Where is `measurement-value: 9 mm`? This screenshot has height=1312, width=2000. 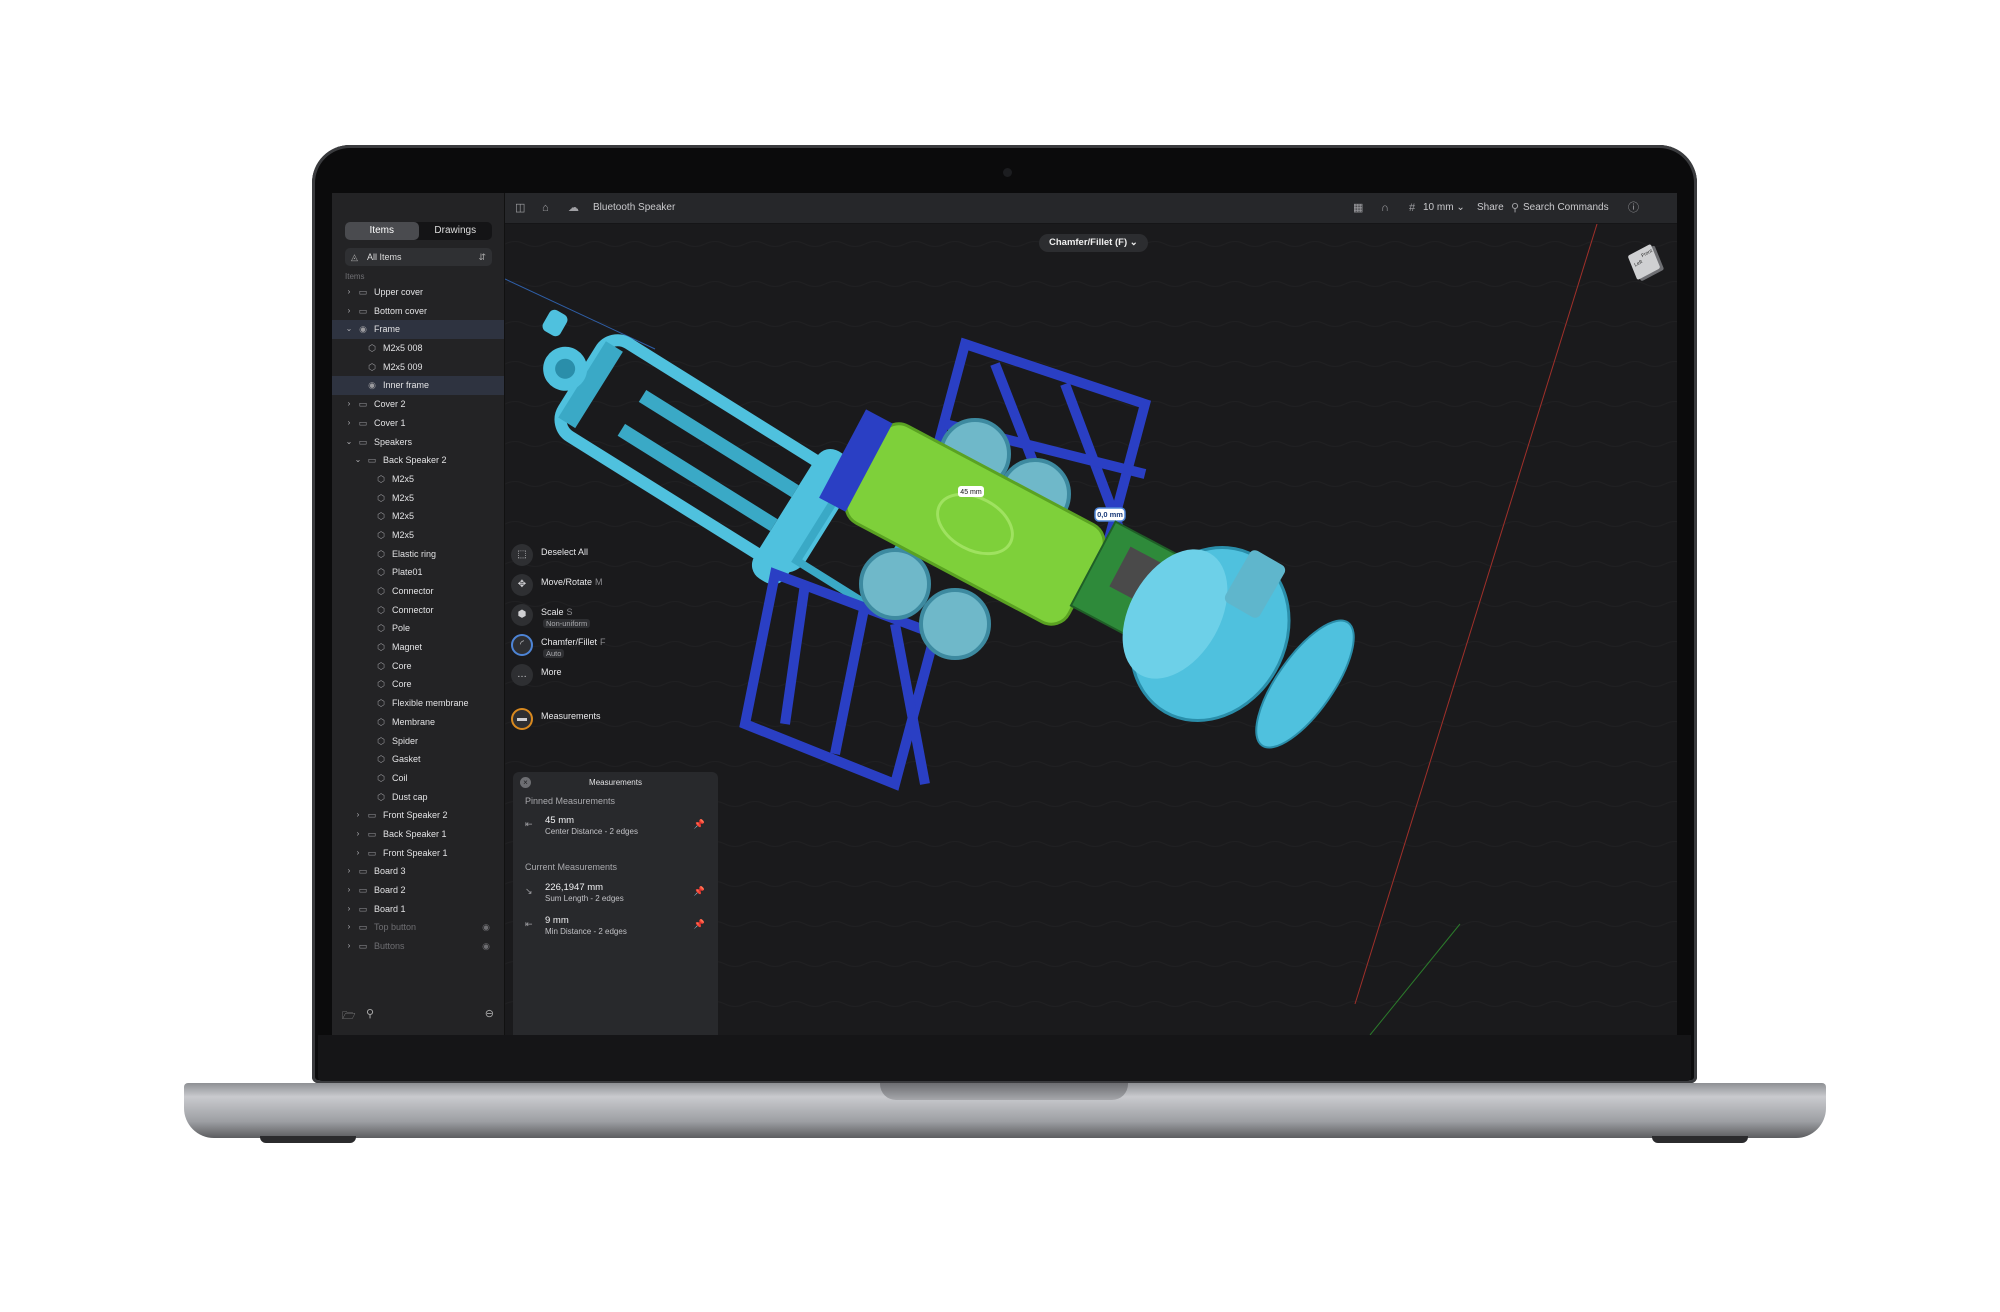
measurement-value: 9 mm is located at coordinates (557, 920).